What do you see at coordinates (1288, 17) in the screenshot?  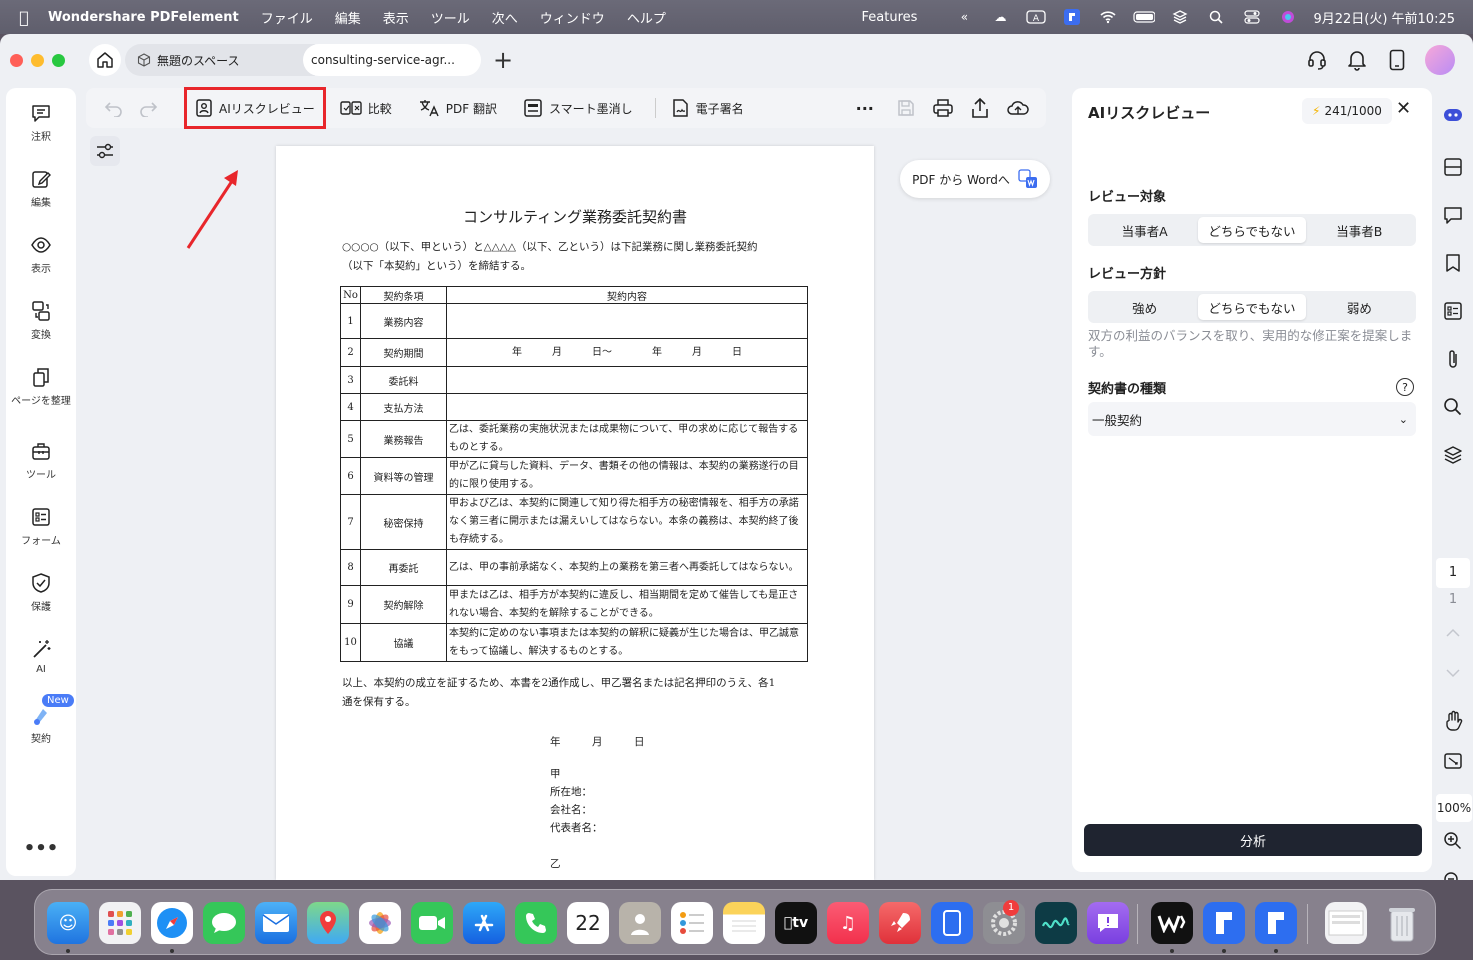 I see `siri-icon` at bounding box center [1288, 17].